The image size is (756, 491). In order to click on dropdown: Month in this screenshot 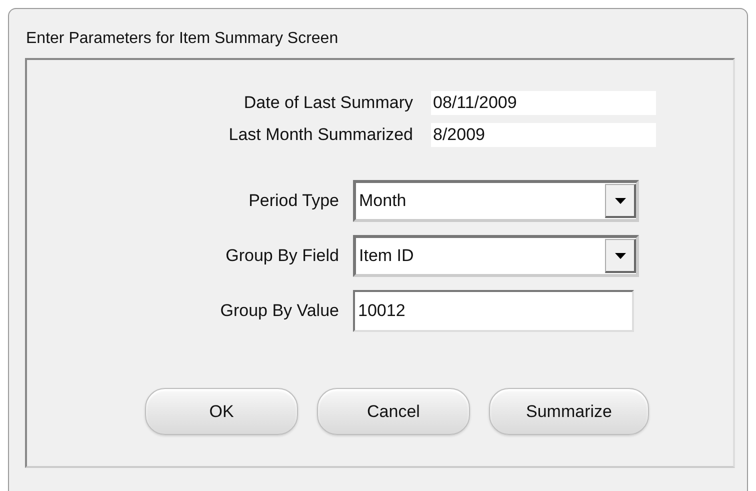, I will do `click(496, 201)`.